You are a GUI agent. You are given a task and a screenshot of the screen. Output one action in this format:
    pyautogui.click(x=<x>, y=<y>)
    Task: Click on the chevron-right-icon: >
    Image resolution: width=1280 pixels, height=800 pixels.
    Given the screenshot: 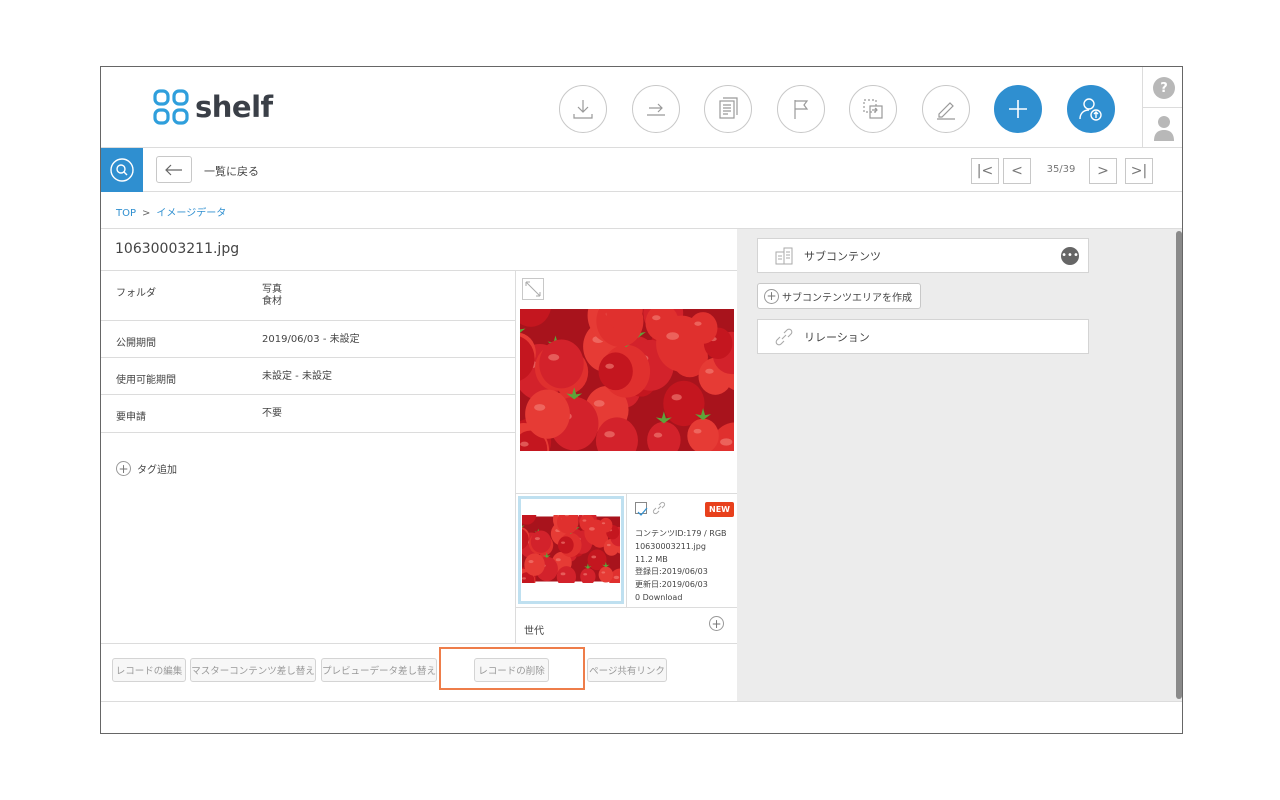 What is the action you would take?
    pyautogui.click(x=1103, y=171)
    